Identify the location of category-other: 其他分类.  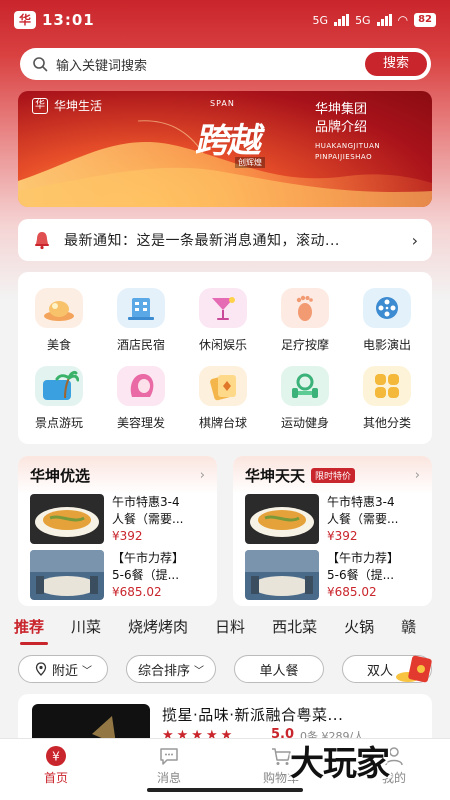
(387, 398).